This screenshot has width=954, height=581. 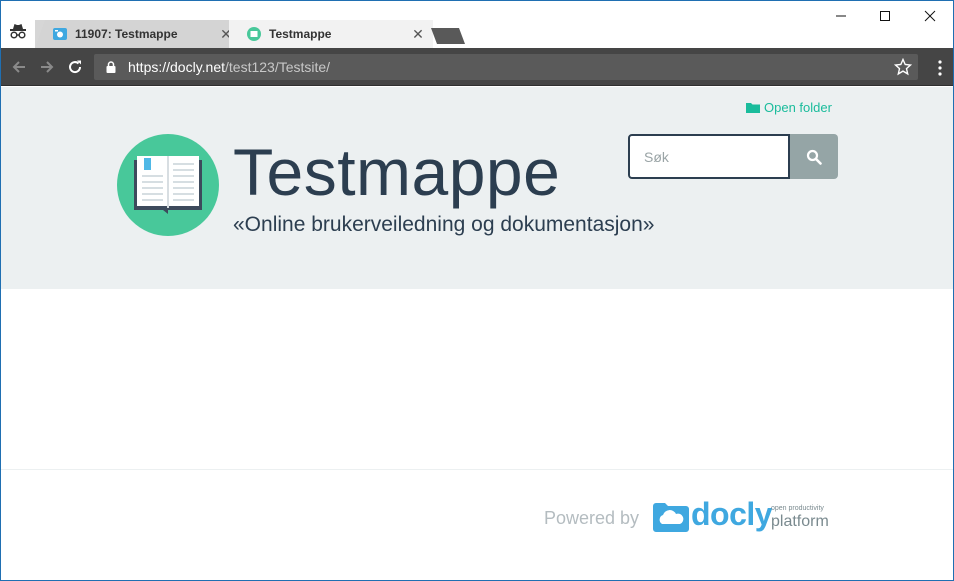 What do you see at coordinates (753, 108) in the screenshot?
I see `folder-icon` at bounding box center [753, 108].